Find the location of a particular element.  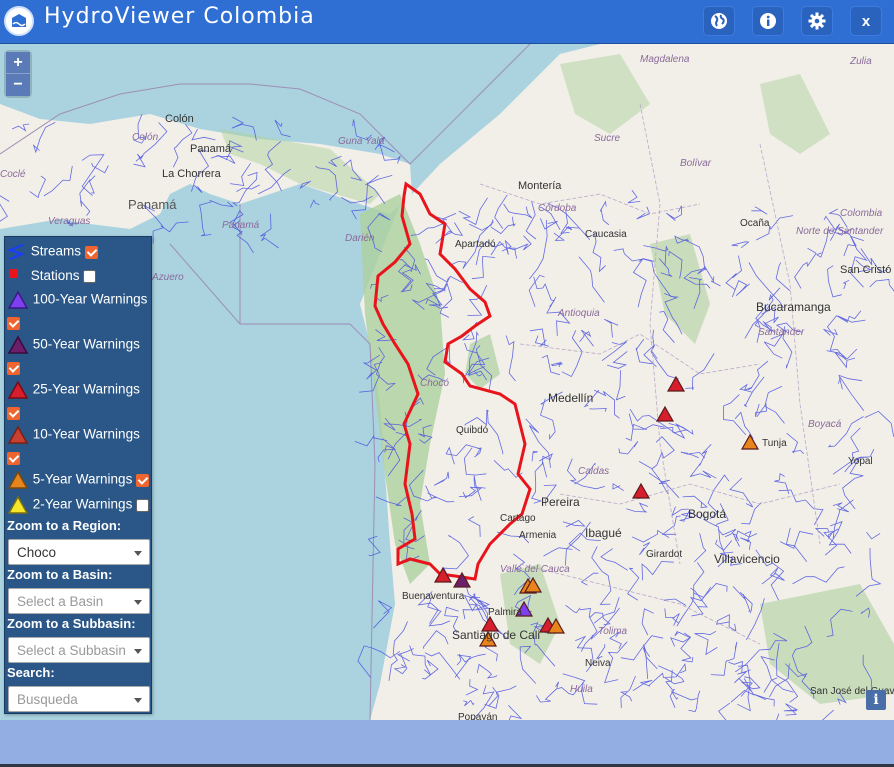

warning-25-checkbox is located at coordinates (13, 413).